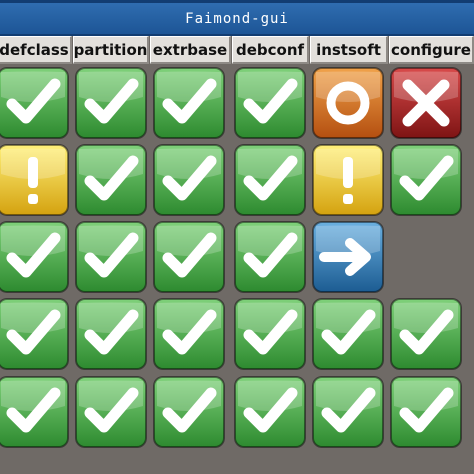 Image resolution: width=474 pixels, height=474 pixels. Describe the element at coordinates (426, 103) in the screenshot. I see `cross-icon` at that location.